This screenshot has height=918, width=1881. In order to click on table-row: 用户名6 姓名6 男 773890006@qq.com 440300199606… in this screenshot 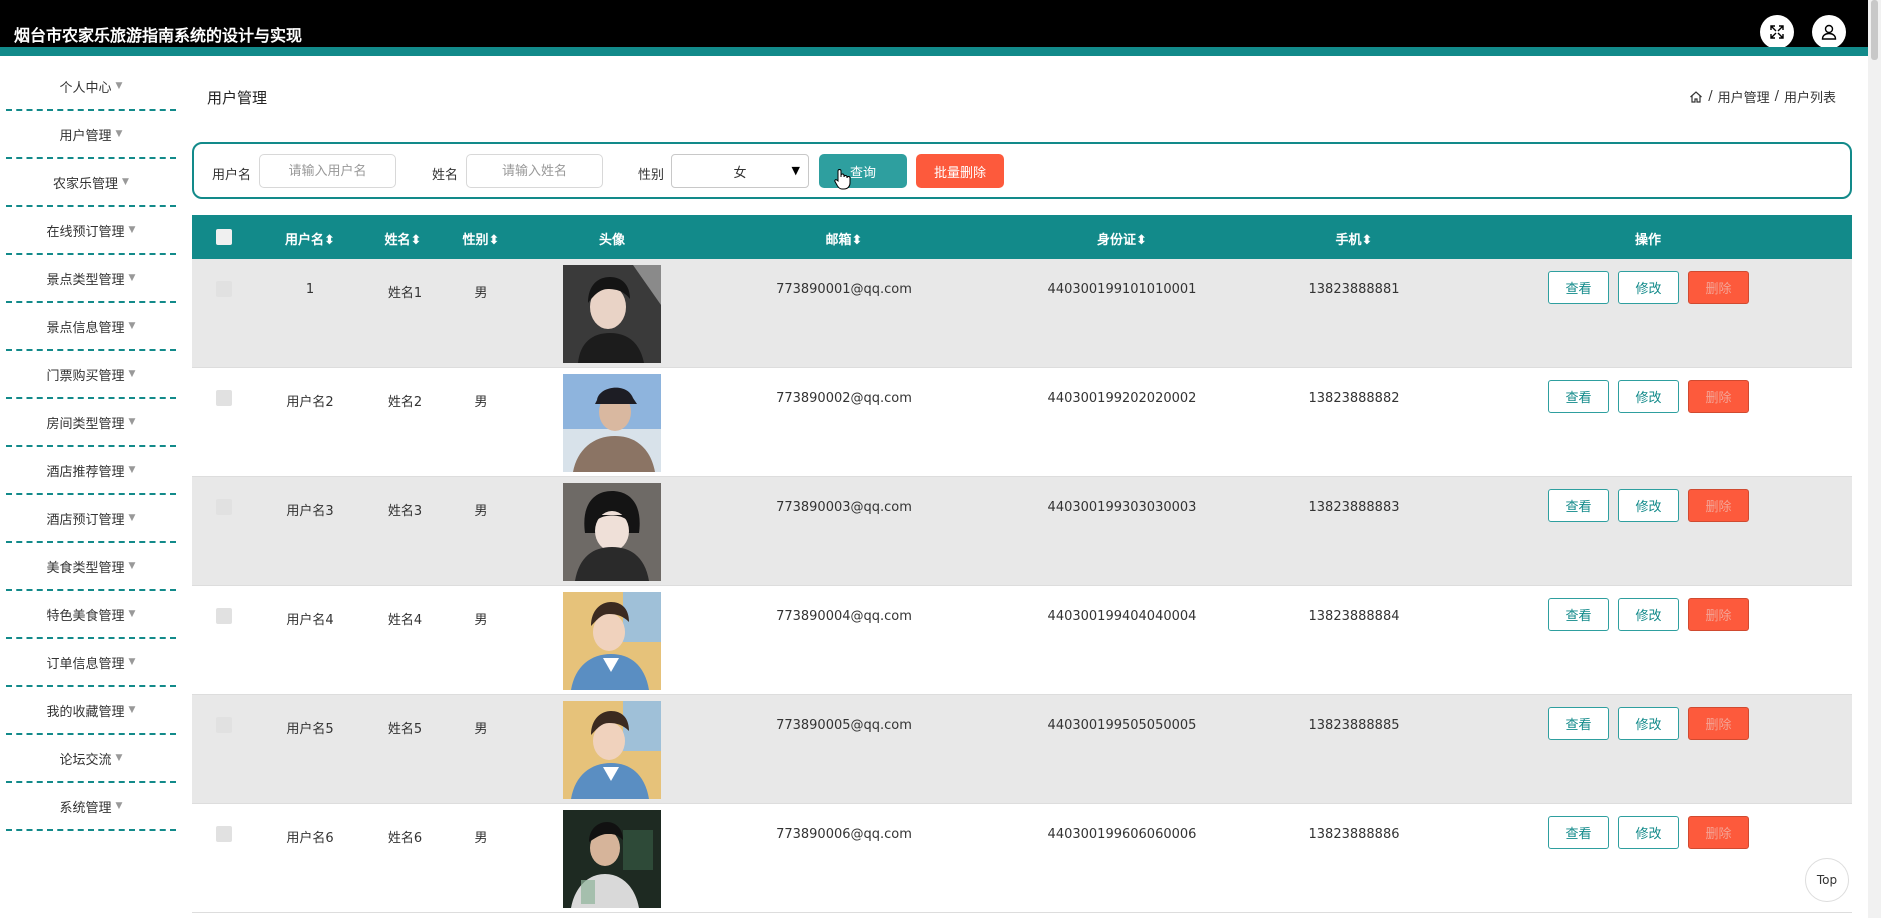, I will do `click(1022, 858)`.